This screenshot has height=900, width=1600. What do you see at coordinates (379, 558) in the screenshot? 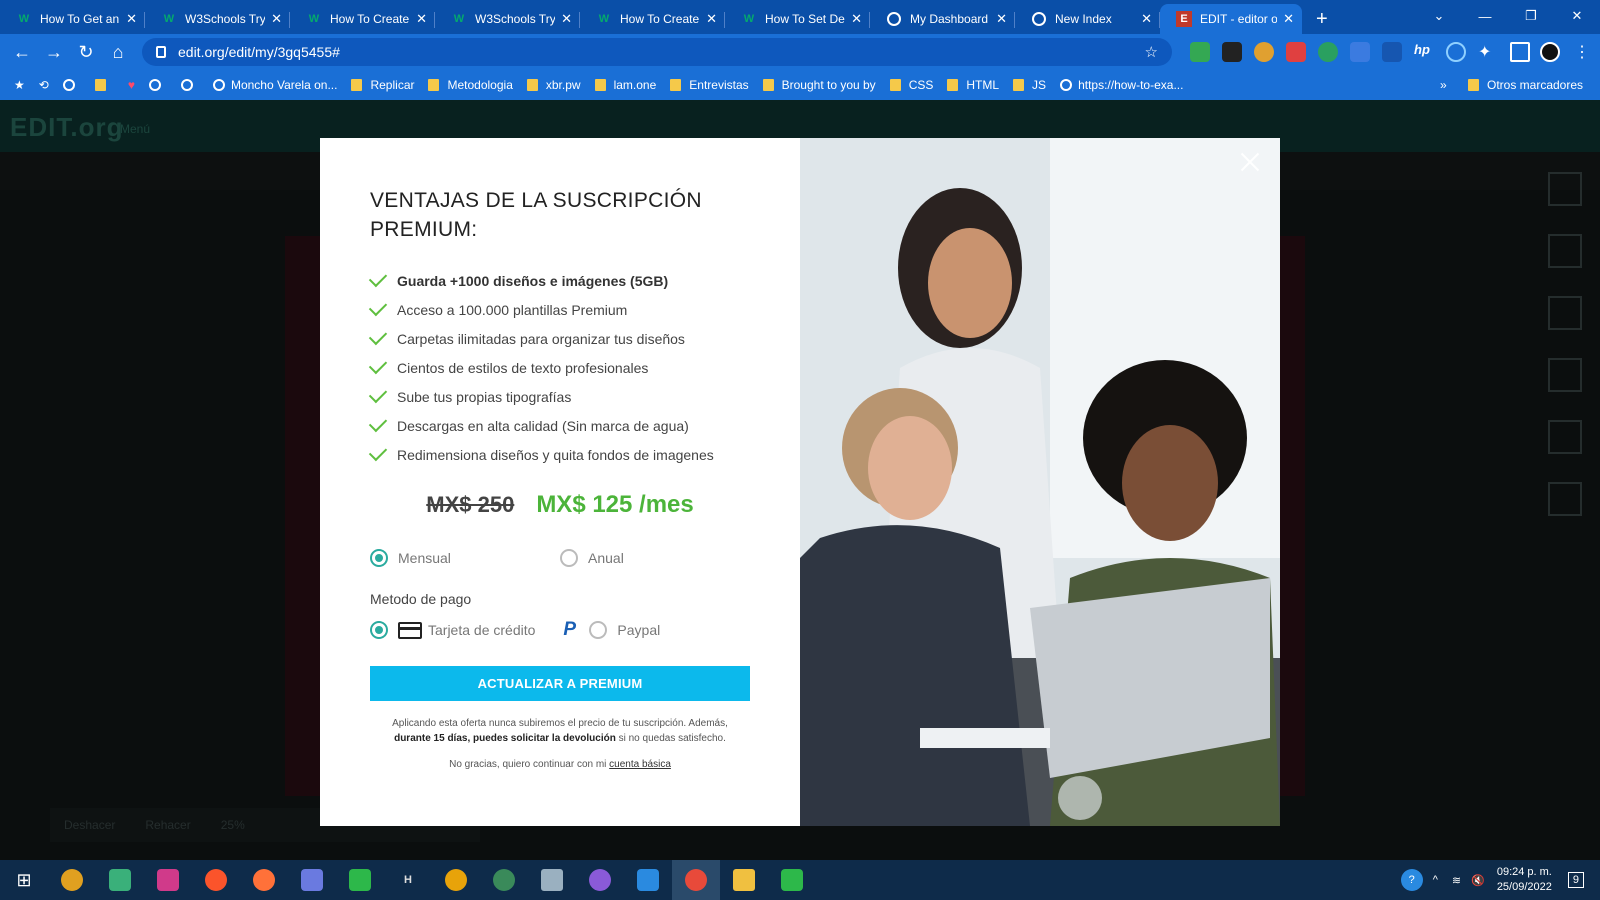
I see `radio-monthly` at bounding box center [379, 558].